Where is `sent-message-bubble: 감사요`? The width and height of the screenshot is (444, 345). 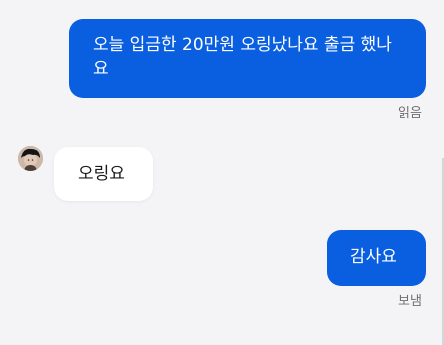
sent-message-bubble: 감사요 is located at coordinates (376, 258).